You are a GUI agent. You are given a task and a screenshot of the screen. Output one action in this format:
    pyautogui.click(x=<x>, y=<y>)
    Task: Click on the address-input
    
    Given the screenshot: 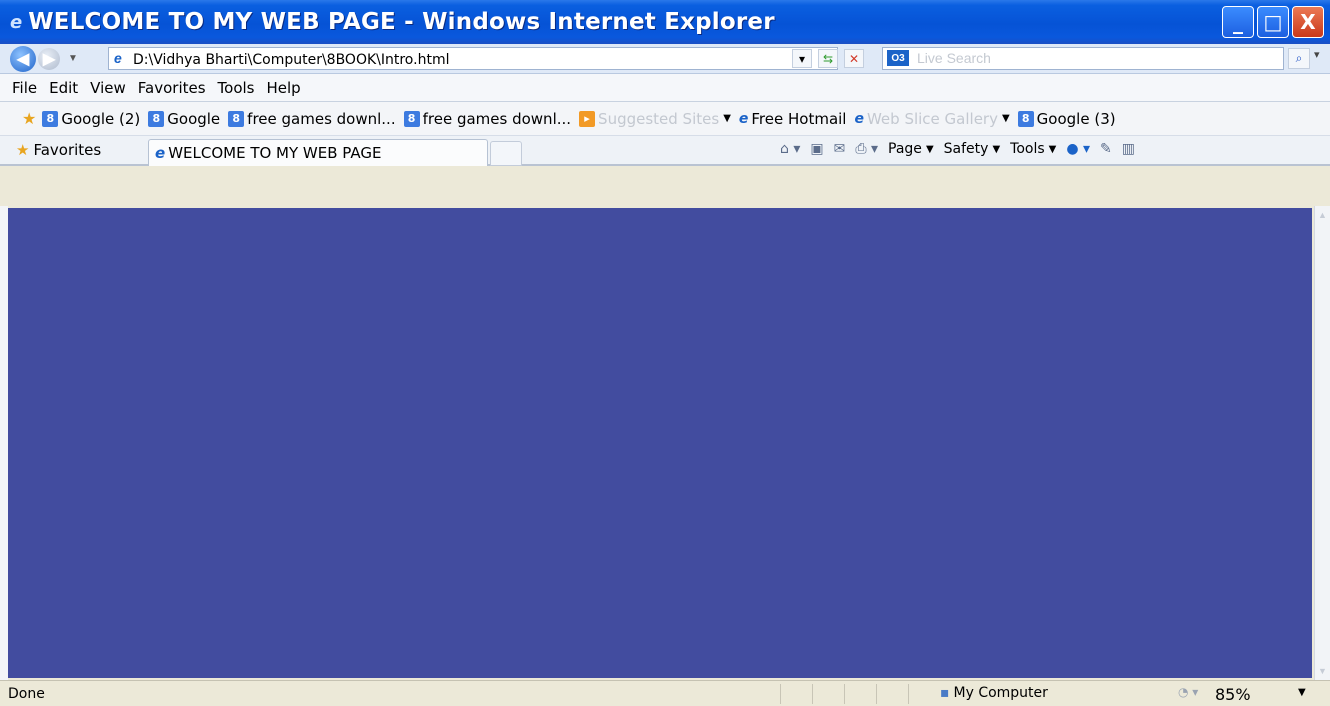 What is the action you would take?
    pyautogui.click(x=473, y=58)
    